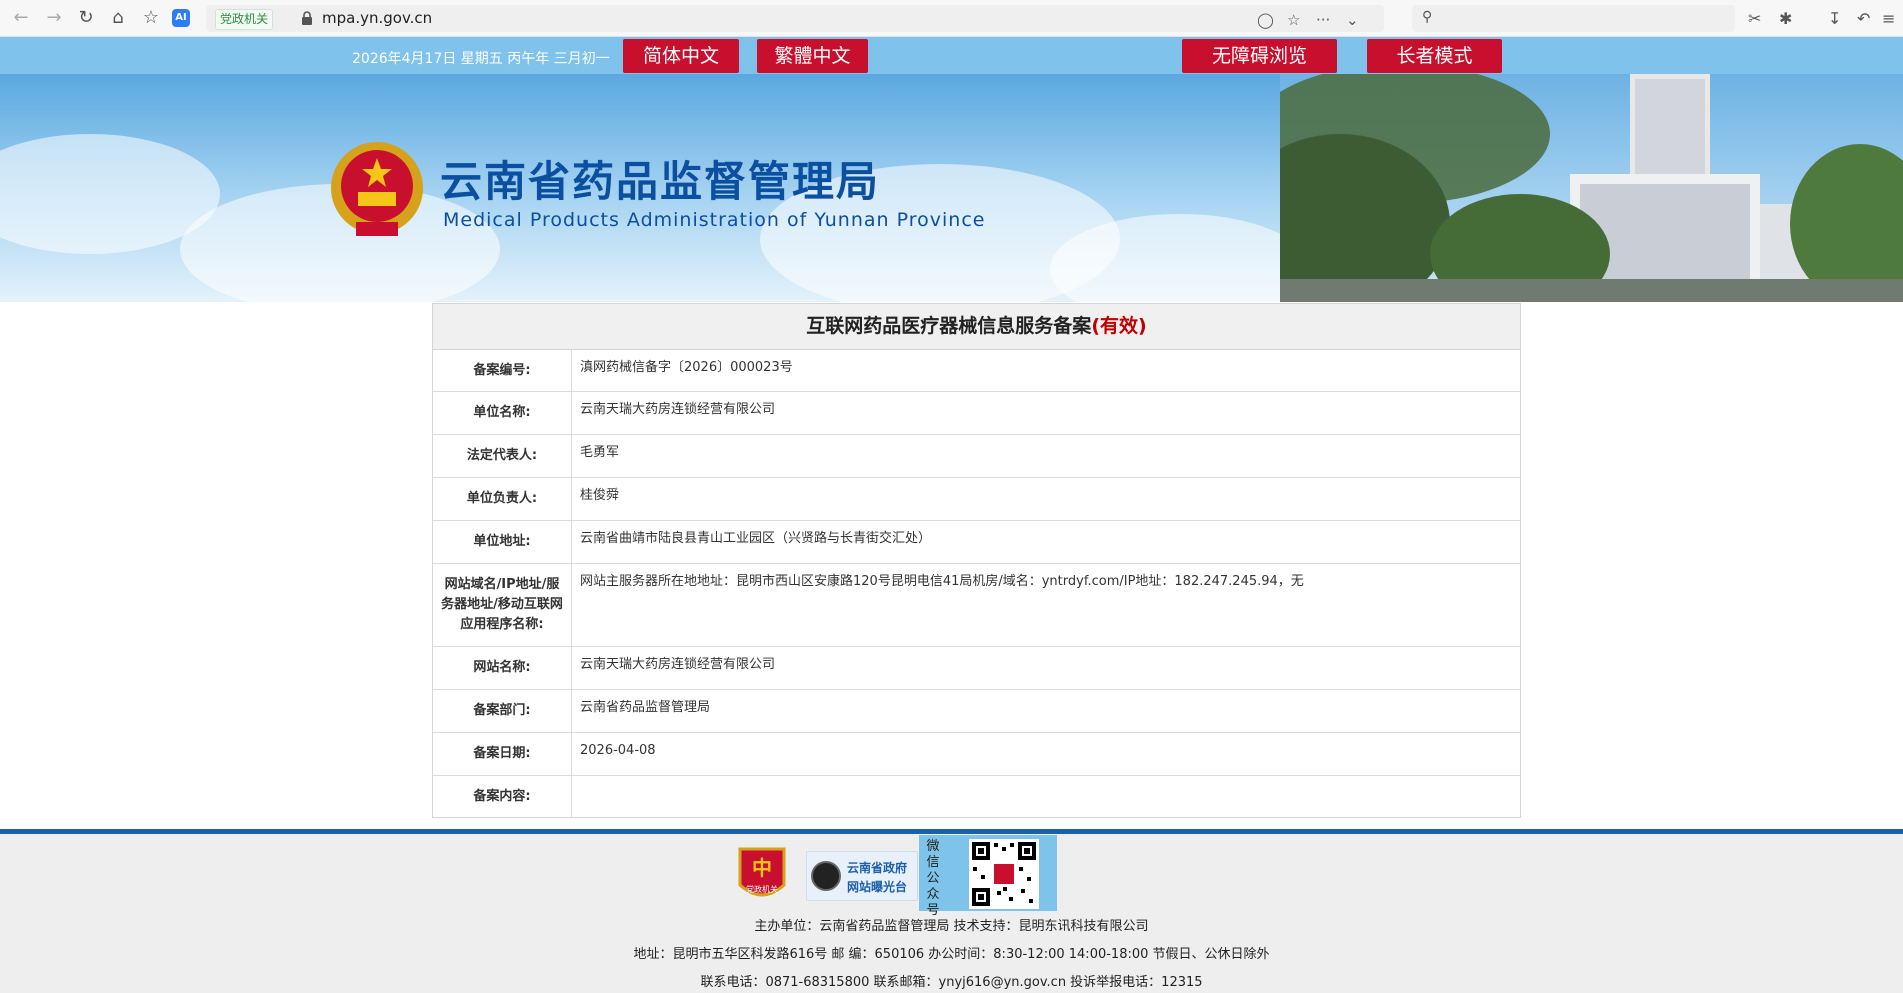 This screenshot has height=993, width=1903. What do you see at coordinates (1591, 188) in the screenshot?
I see `office-building-image` at bounding box center [1591, 188].